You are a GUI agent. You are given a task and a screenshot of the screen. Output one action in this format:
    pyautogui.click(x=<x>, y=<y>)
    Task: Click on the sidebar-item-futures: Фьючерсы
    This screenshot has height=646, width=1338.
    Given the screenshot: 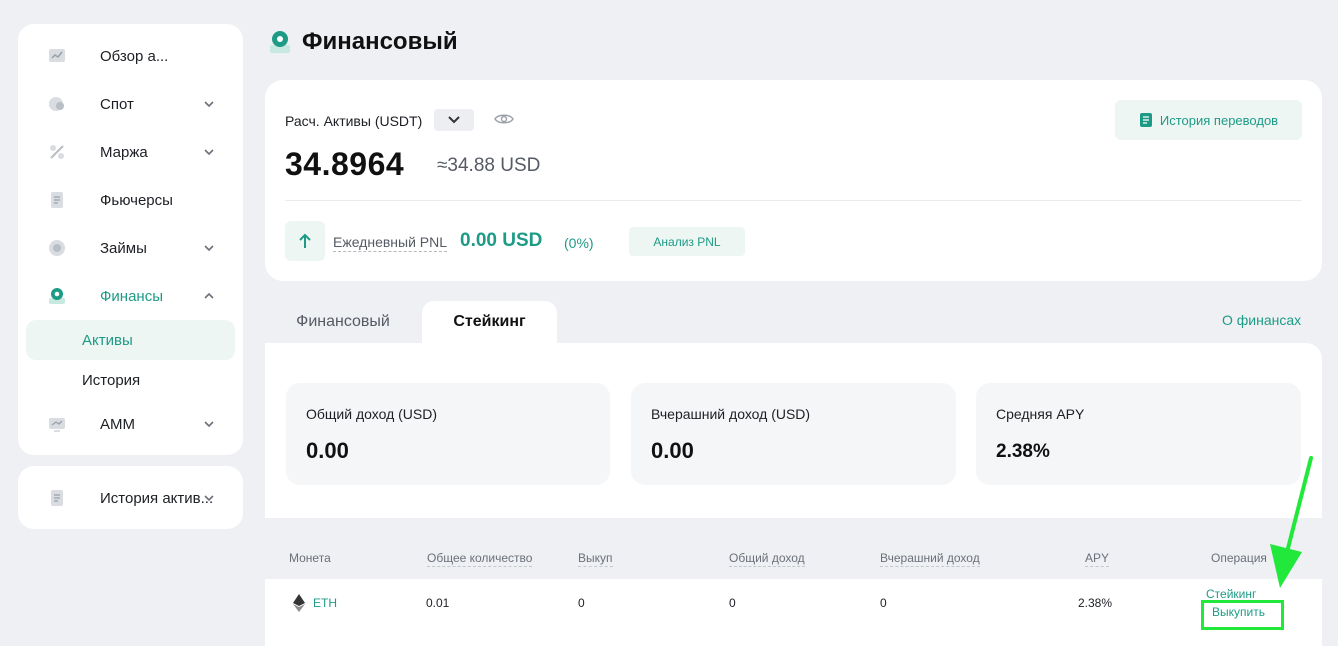 What is the action you would take?
    pyautogui.click(x=130, y=200)
    